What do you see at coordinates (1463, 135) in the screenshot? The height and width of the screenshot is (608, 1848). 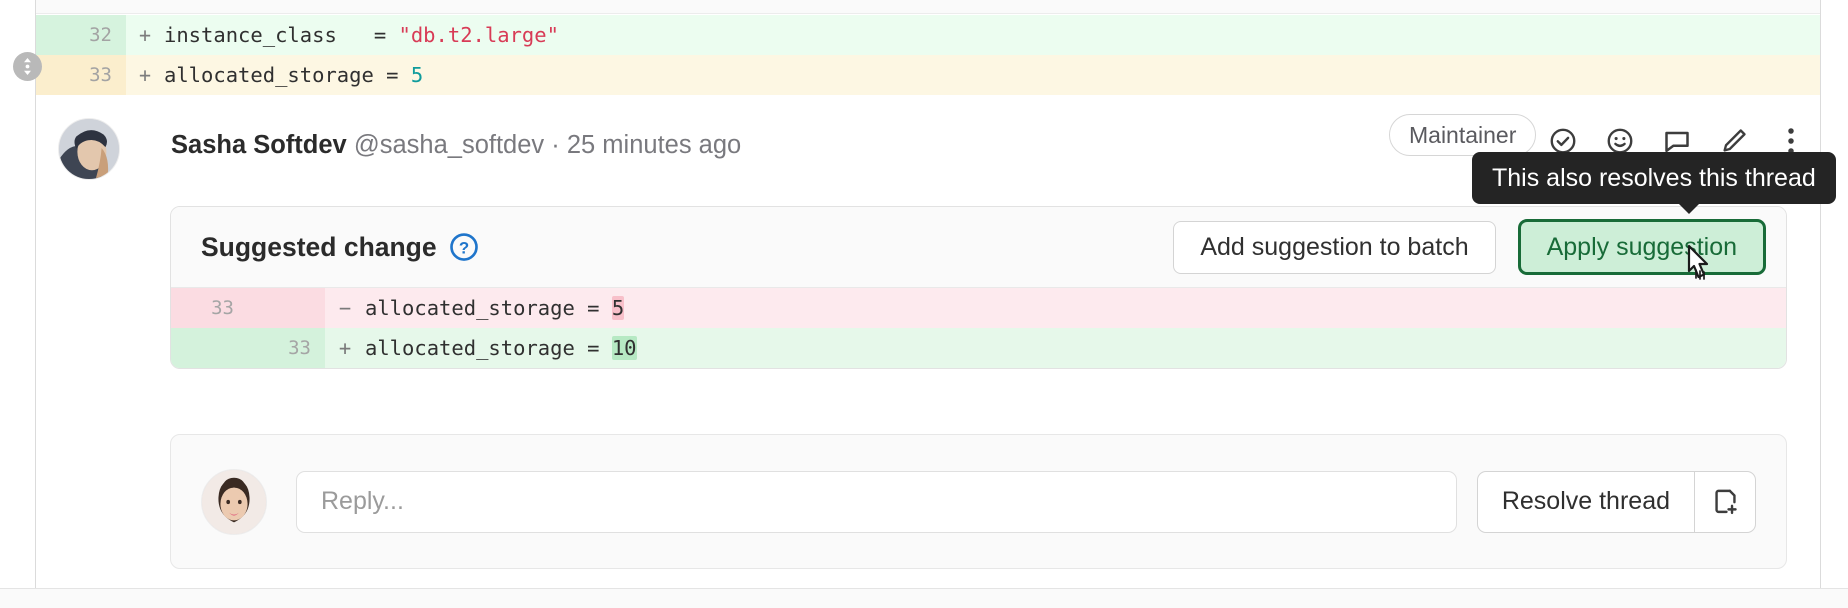 I see `status-badge: Maintainer` at bounding box center [1463, 135].